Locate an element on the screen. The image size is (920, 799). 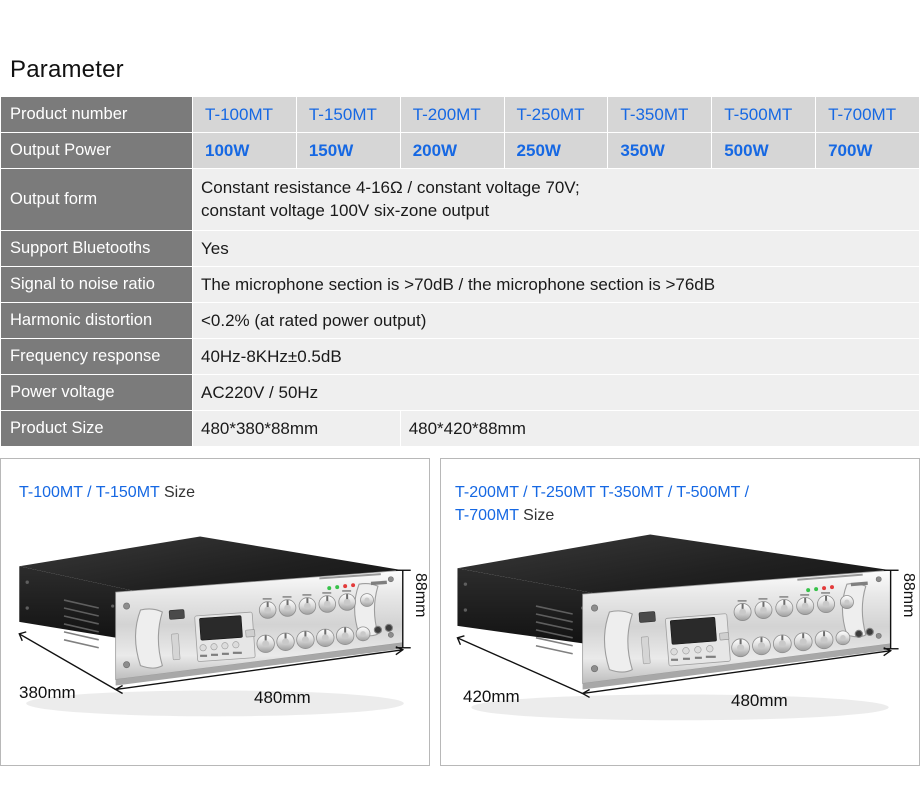
output-form-line-2: constant voltage 100V six-zone output is located at coordinates (345, 210).